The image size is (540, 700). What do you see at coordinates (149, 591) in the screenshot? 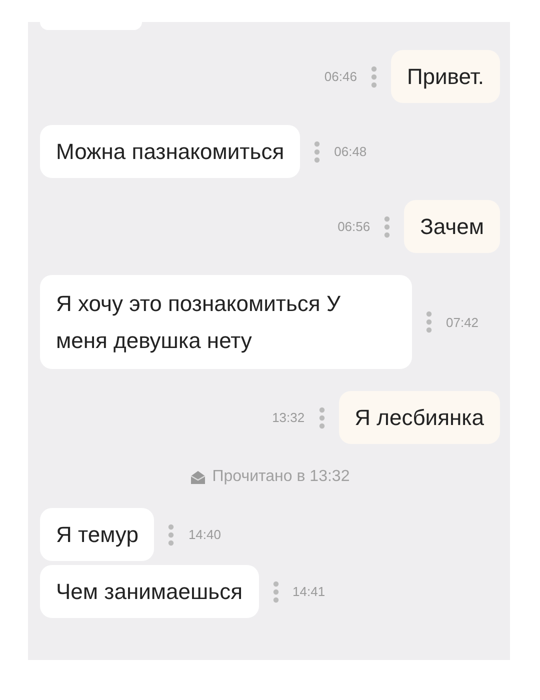
I see `message-bubble: Чем занимаешься` at bounding box center [149, 591].